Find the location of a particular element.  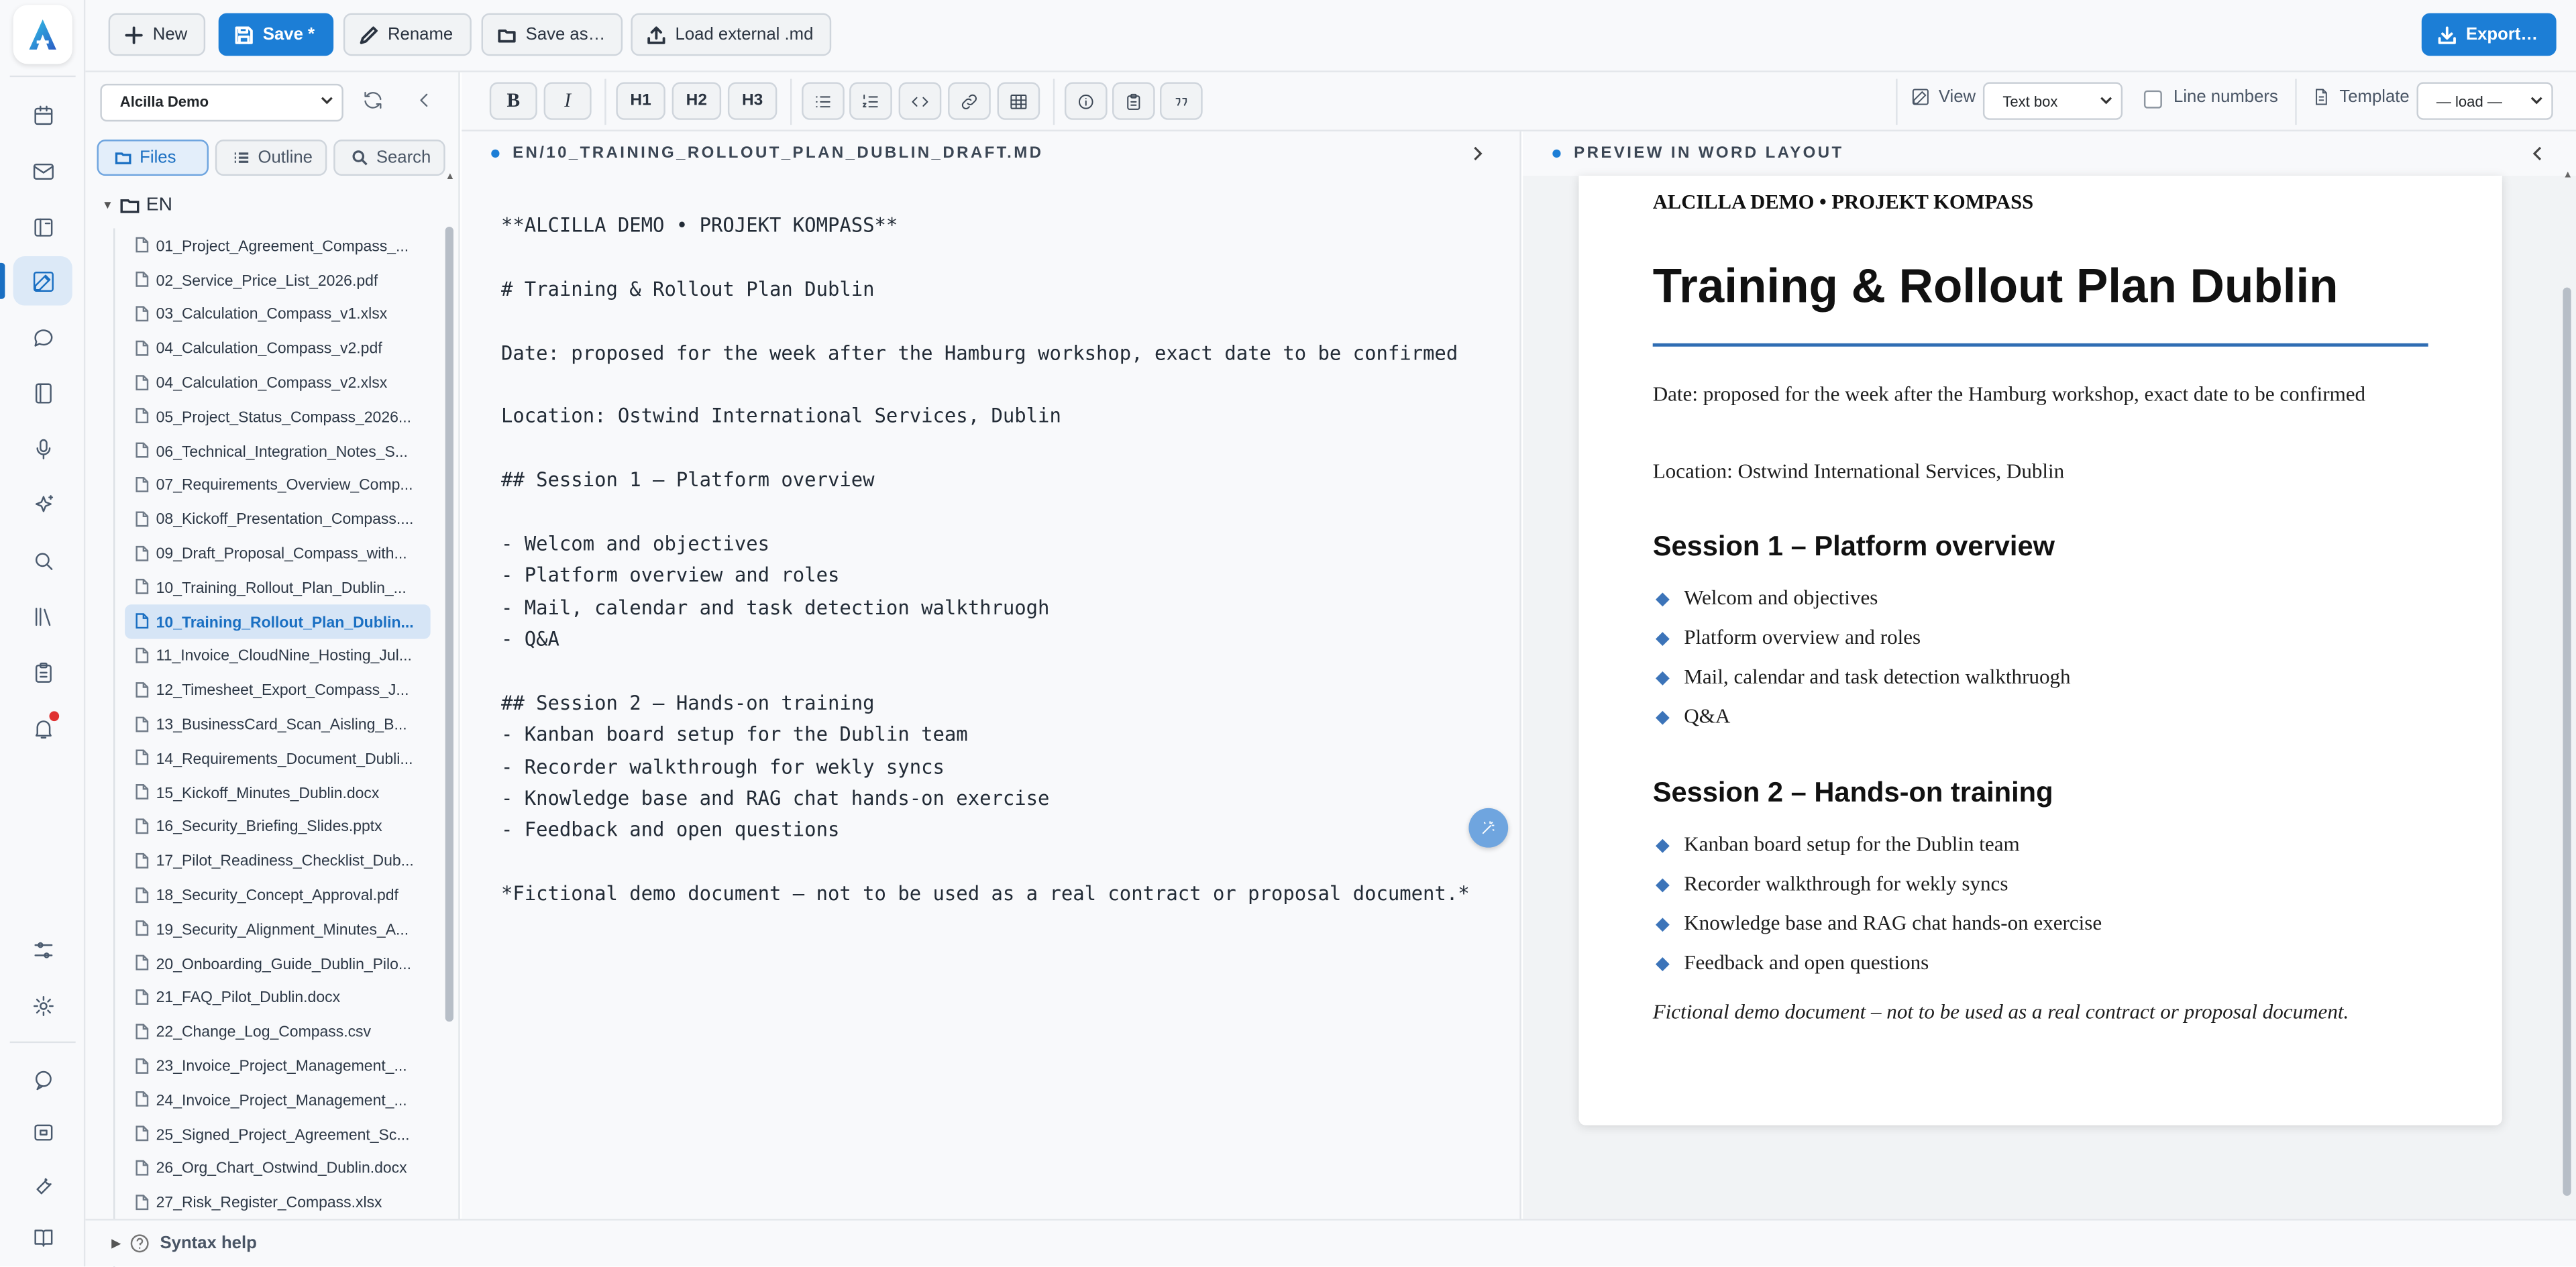

table-button is located at coordinates (1018, 101).